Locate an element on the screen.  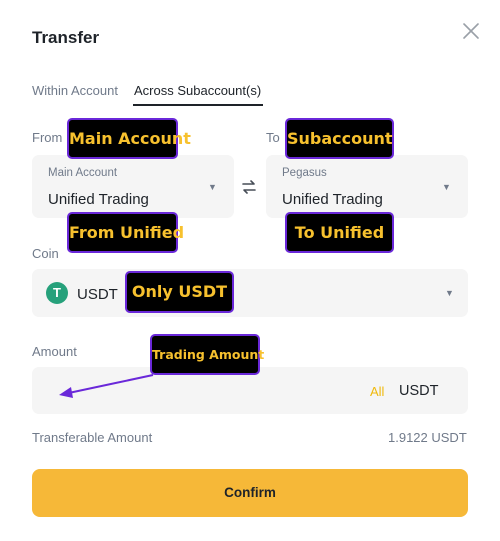
amount-label: Amount is located at coordinates (54, 351).